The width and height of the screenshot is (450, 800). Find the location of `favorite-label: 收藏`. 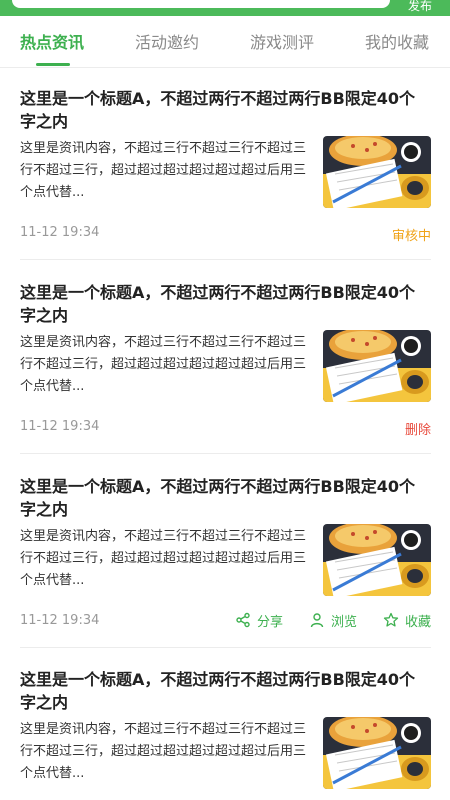

favorite-label: 收藏 is located at coordinates (417, 622).